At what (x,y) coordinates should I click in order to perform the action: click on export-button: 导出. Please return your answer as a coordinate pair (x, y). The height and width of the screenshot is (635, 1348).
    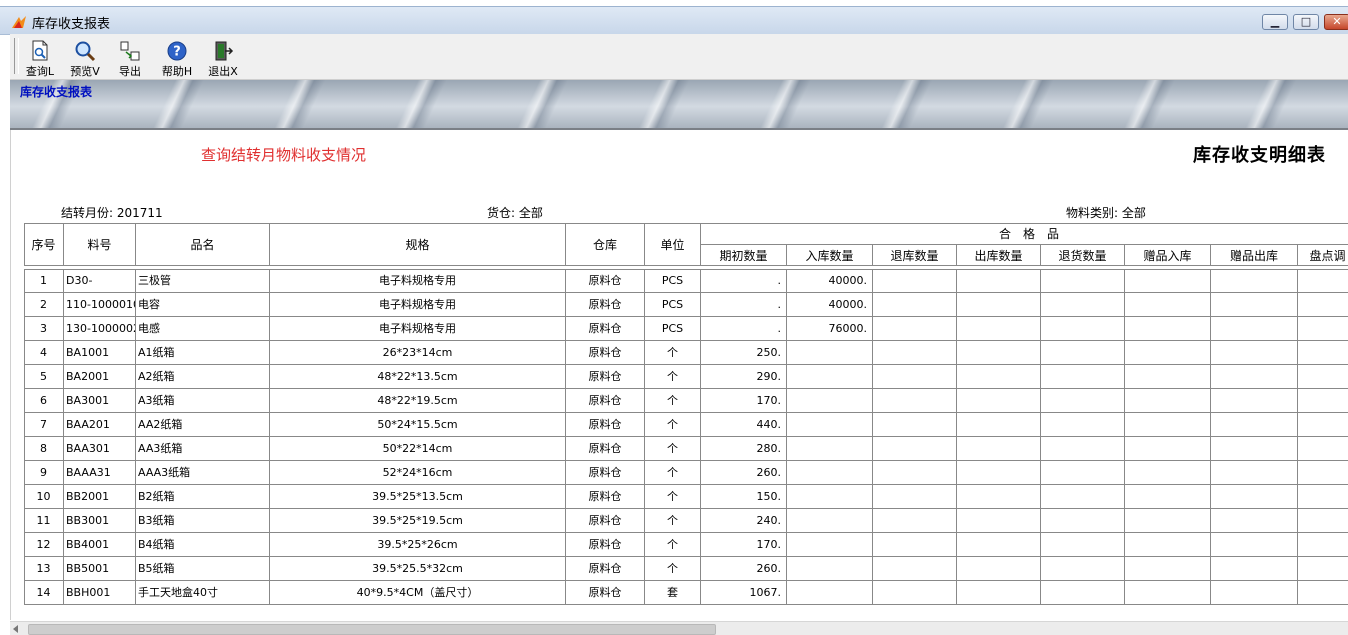
    Looking at the image, I should click on (130, 57).